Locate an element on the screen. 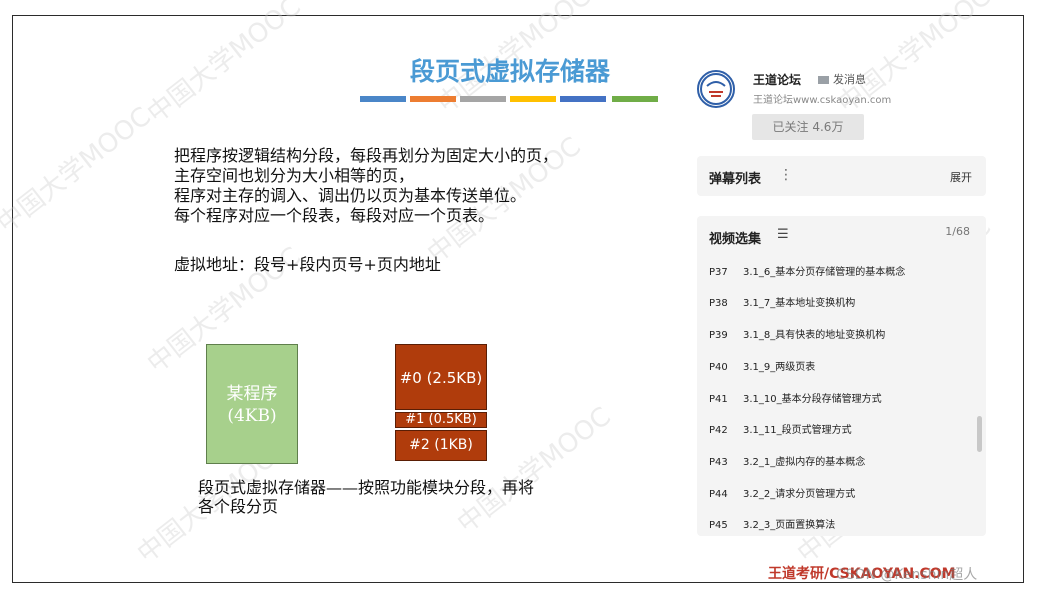 The width and height of the screenshot is (1037, 594). episode-item: P39 3.1_8_具有快表的地址变换机构 is located at coordinates (797, 333).